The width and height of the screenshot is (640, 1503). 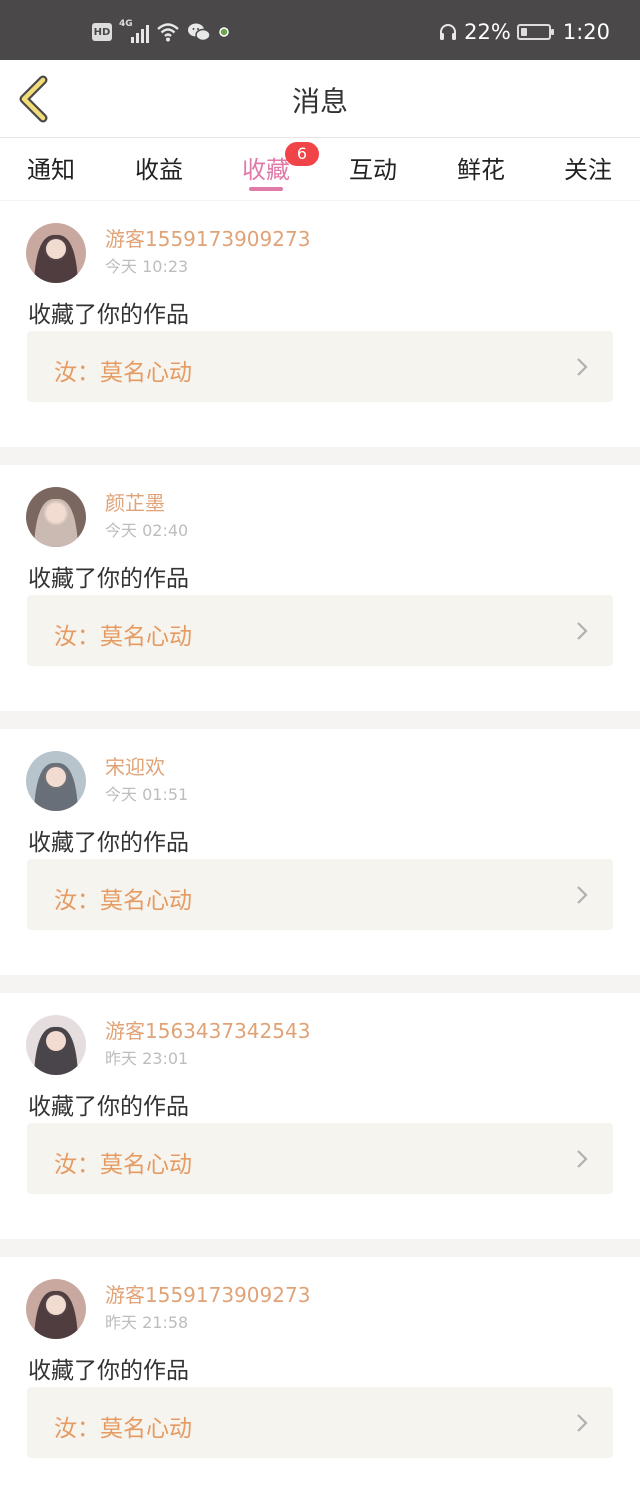 I want to click on tab-interactions: 互动, so click(x=373, y=167).